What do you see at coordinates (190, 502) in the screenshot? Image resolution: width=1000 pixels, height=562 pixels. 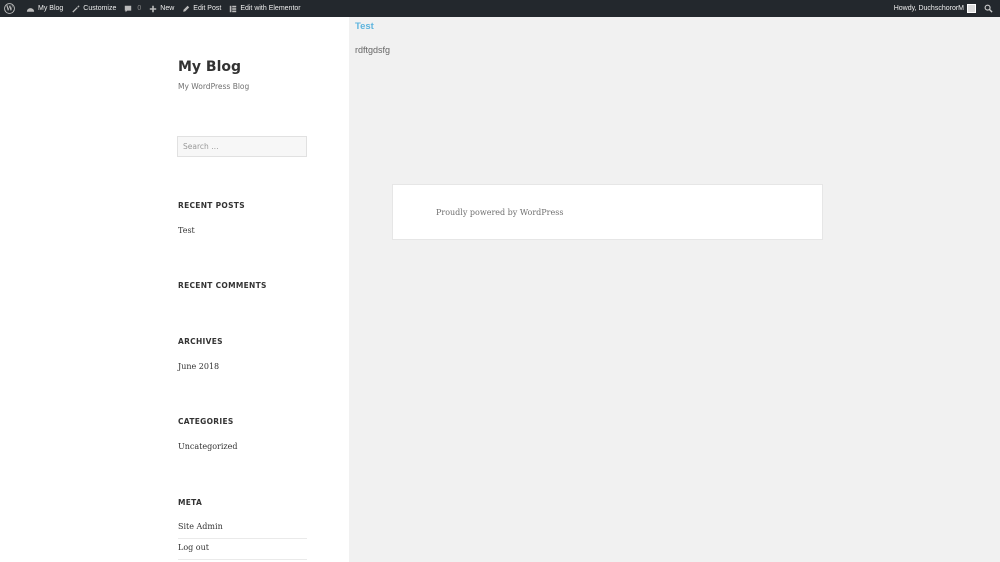 I see `meta-title: META` at bounding box center [190, 502].